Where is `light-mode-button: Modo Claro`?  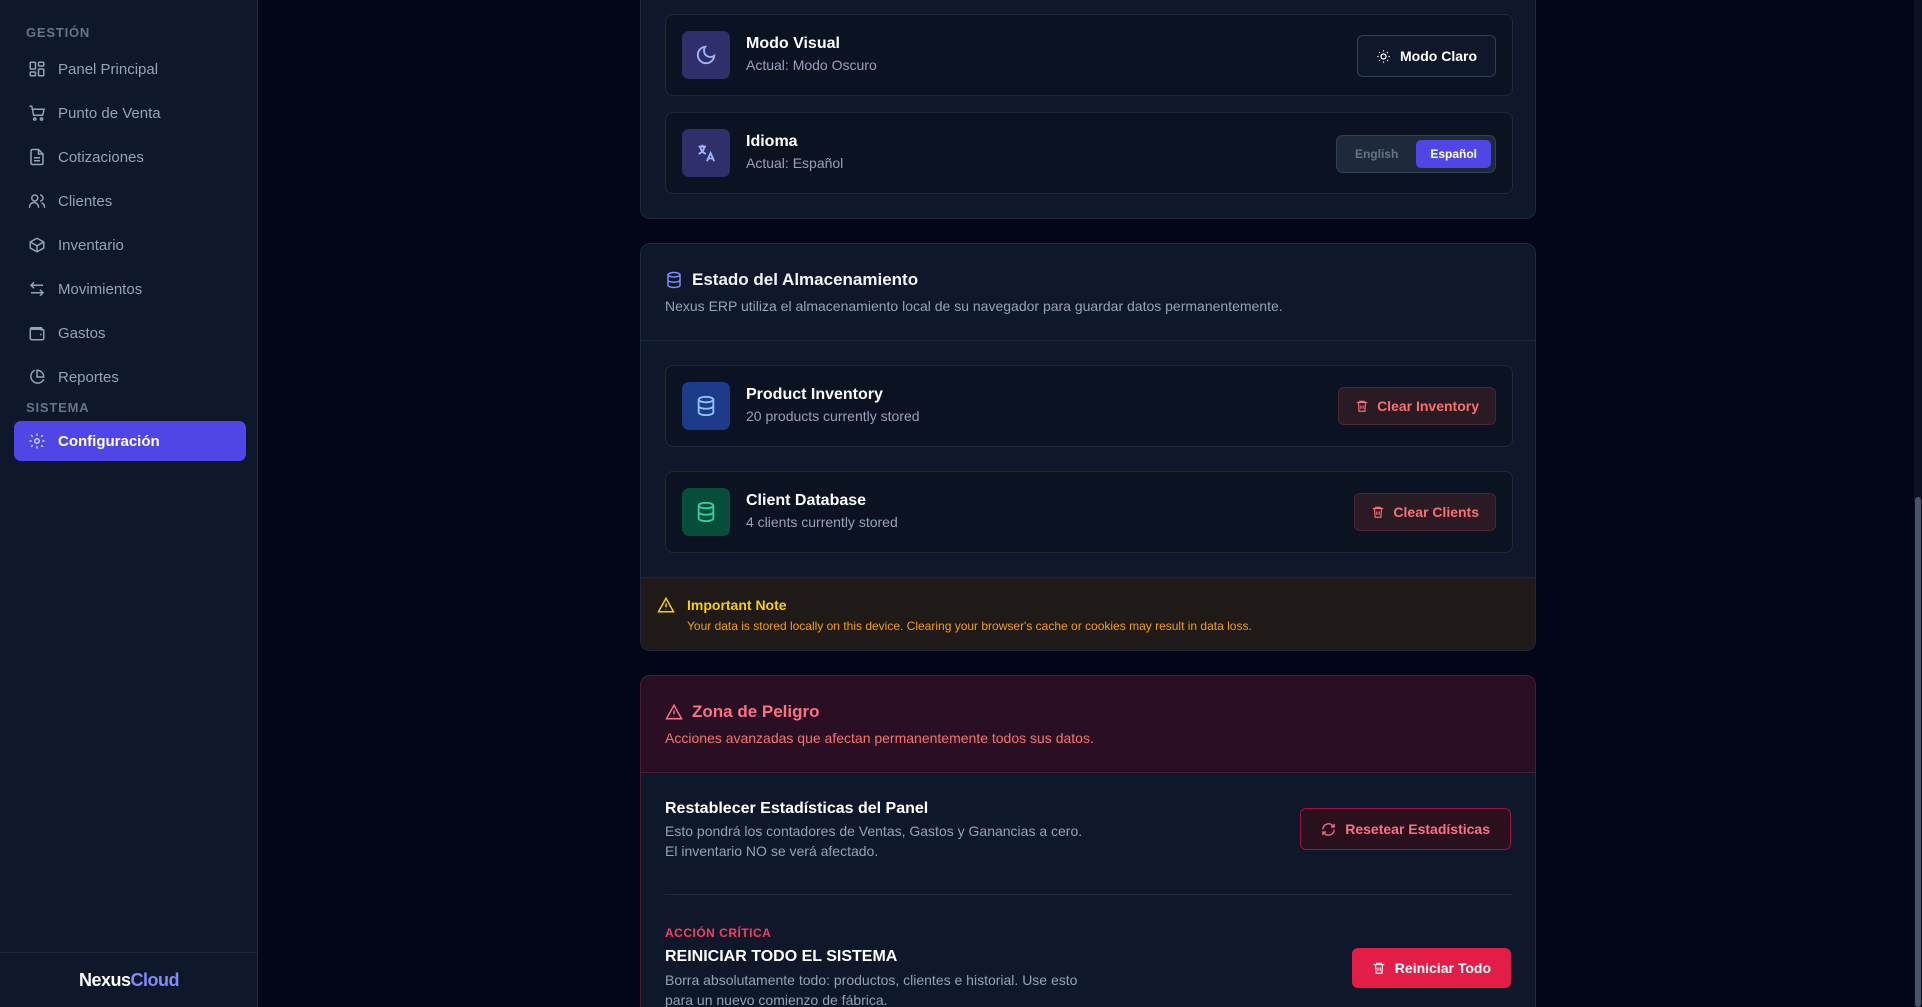
light-mode-button: Modo Claro is located at coordinates (1426, 56).